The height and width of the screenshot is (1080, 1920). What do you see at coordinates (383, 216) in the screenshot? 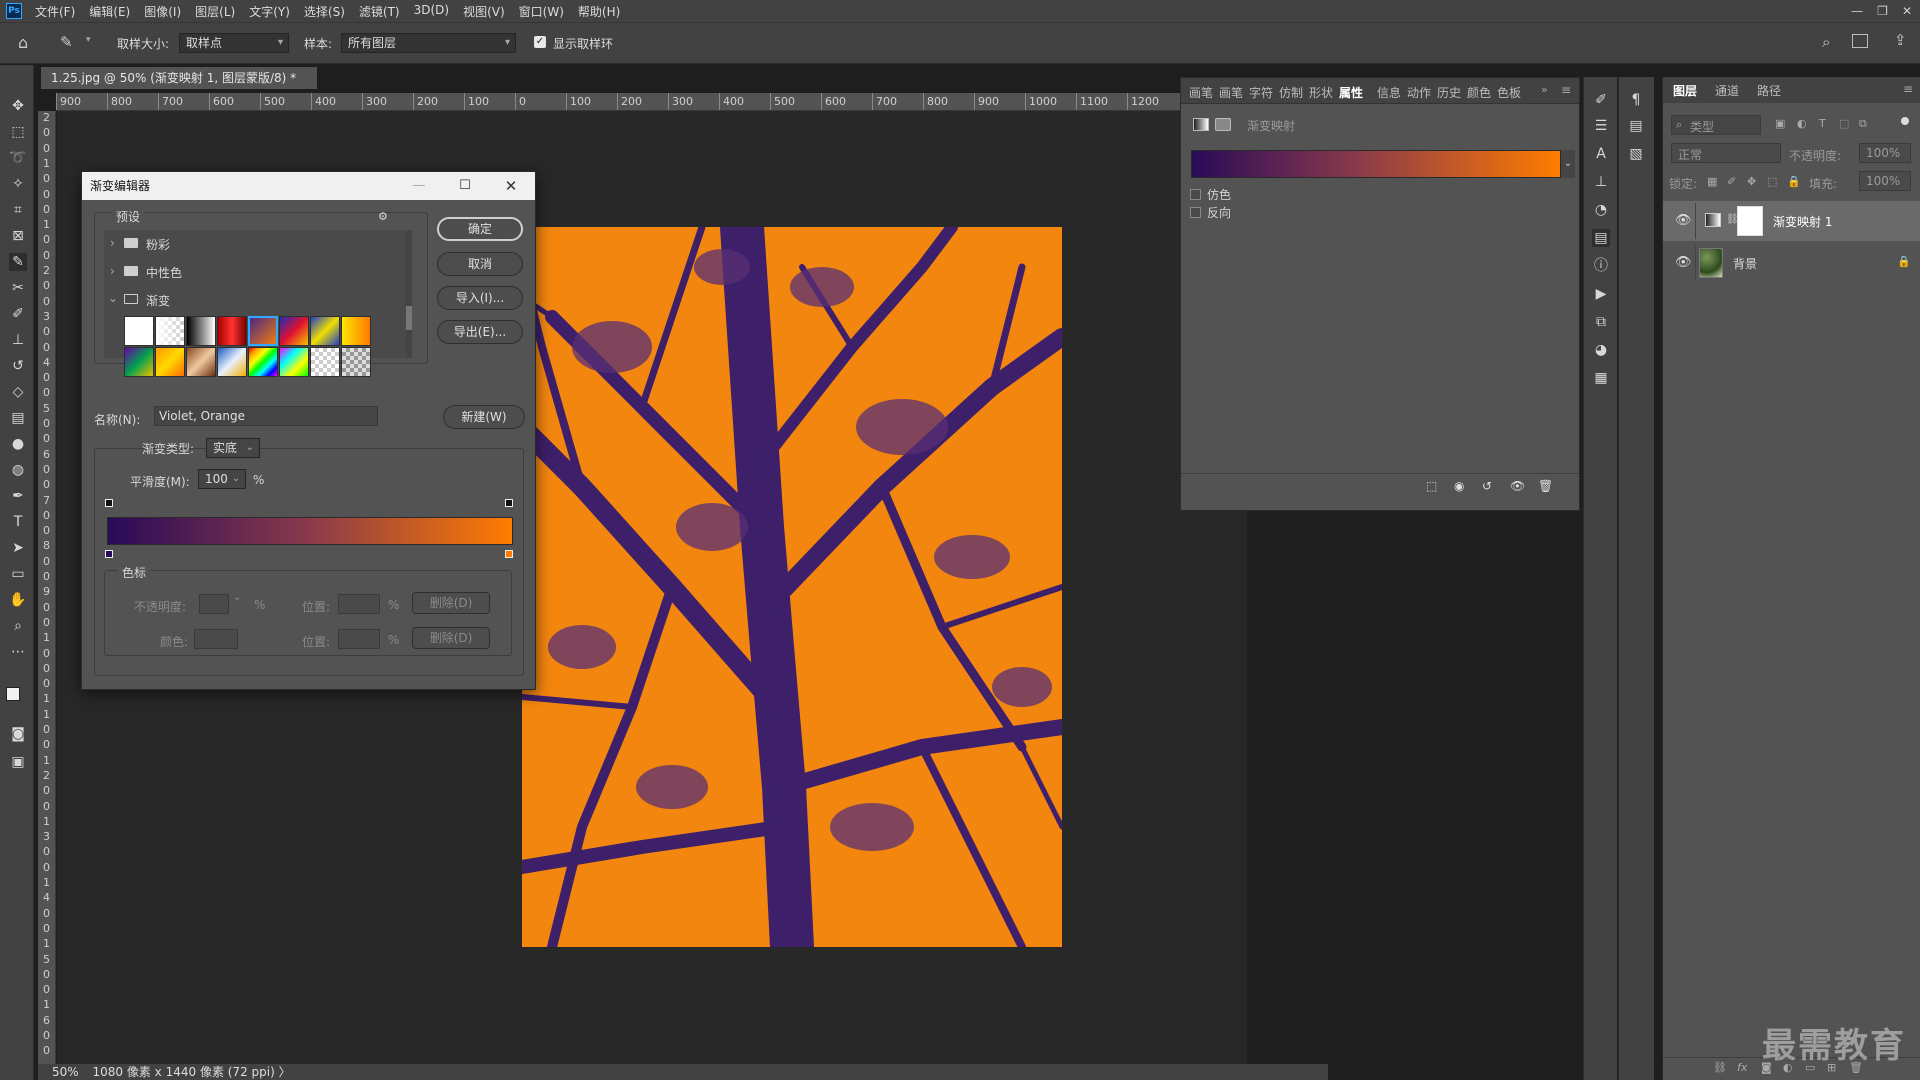
I see `gear-icon: ⚙` at bounding box center [383, 216].